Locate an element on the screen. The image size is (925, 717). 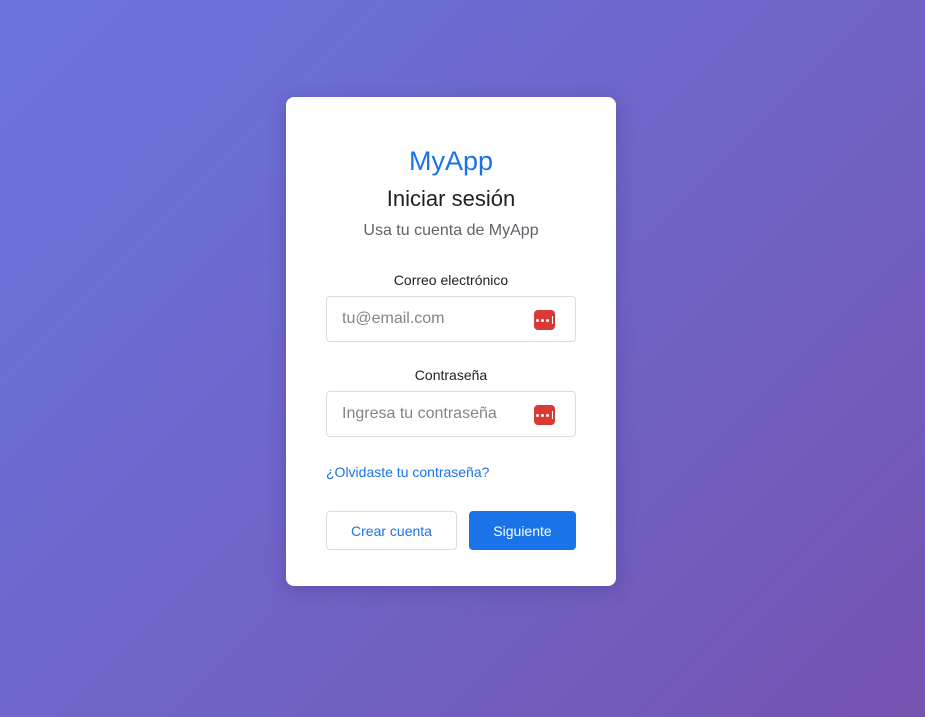
brand-logo-text: MyApp is located at coordinates (451, 161).